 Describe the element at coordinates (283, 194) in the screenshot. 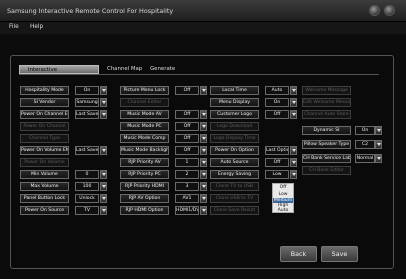

I see `dropdown-option: Low` at that location.